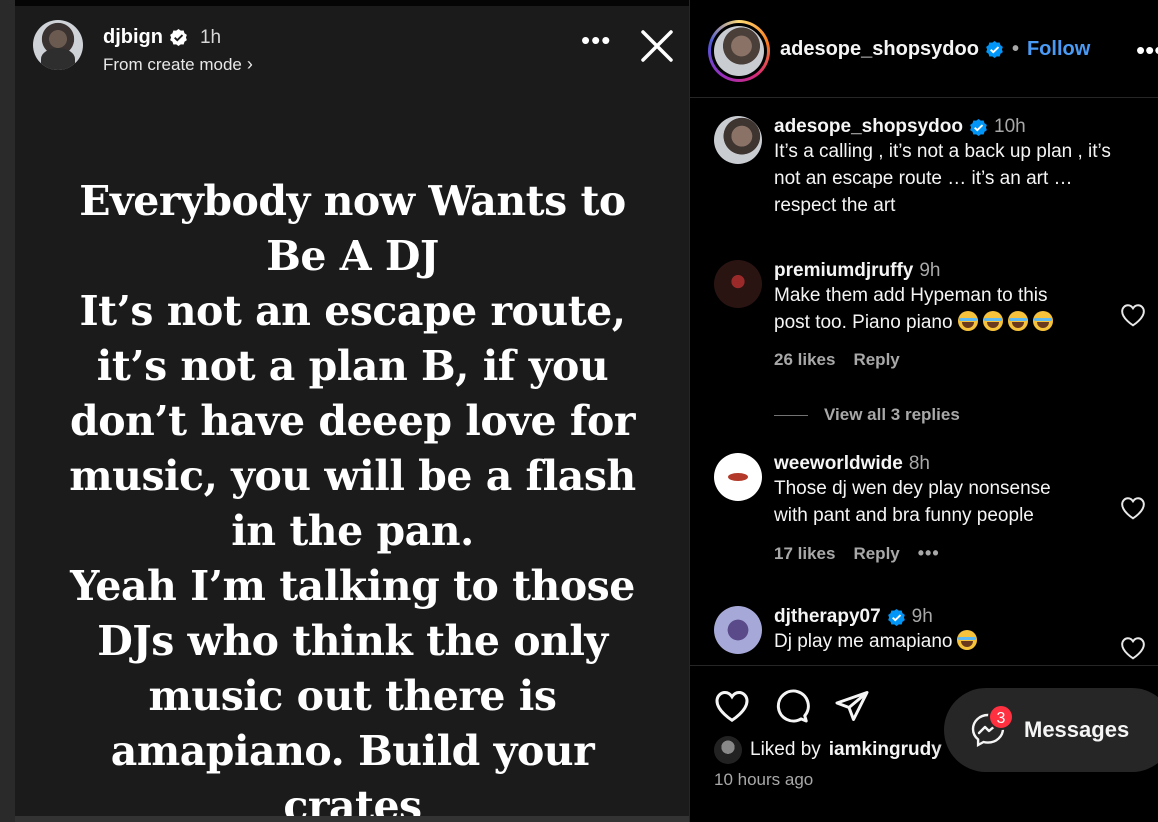  What do you see at coordinates (835, 205) in the screenshot?
I see `comment-line: respect the art` at bounding box center [835, 205].